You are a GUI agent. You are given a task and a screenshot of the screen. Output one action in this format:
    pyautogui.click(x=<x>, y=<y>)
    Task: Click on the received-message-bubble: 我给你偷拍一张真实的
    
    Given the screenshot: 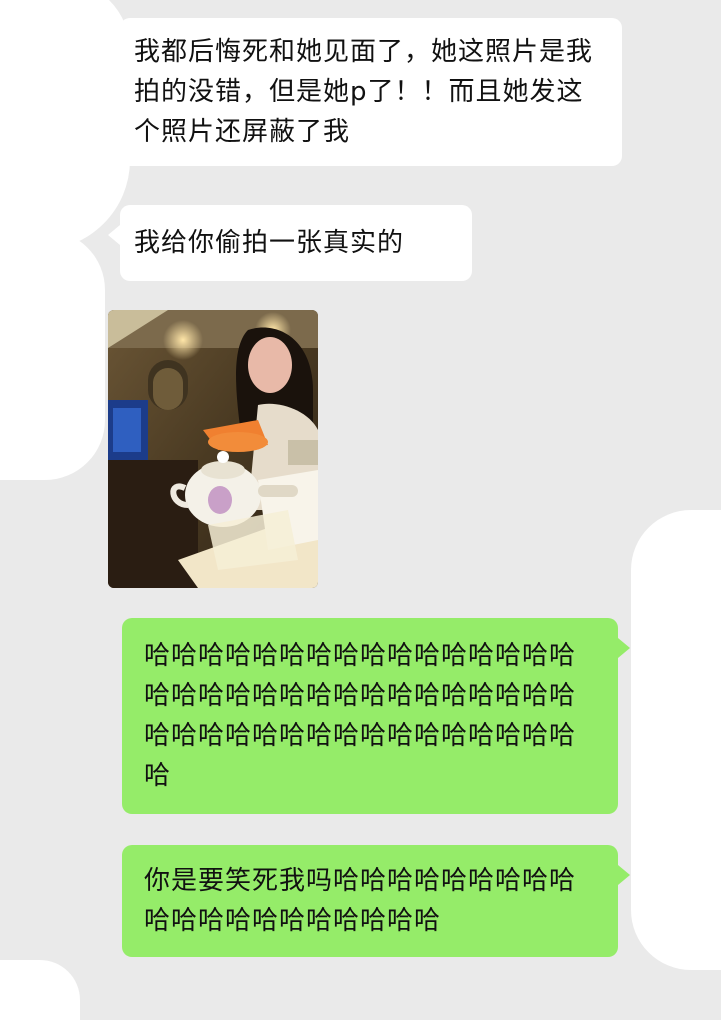 What is the action you would take?
    pyautogui.click(x=290, y=243)
    